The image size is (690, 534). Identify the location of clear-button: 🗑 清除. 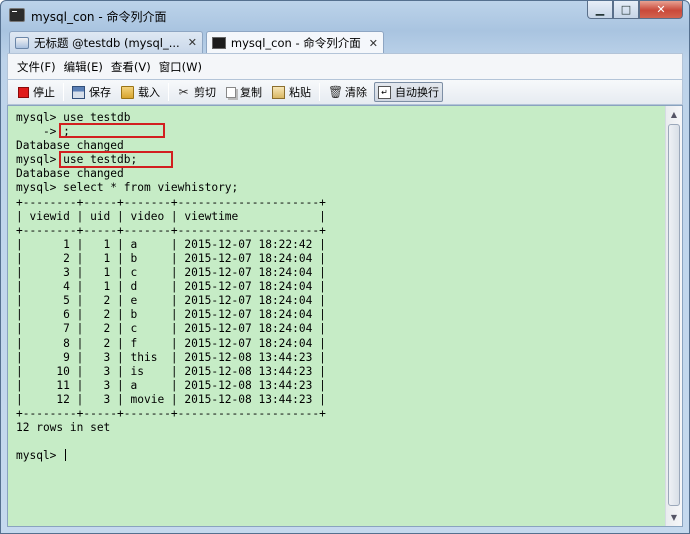
(347, 92).